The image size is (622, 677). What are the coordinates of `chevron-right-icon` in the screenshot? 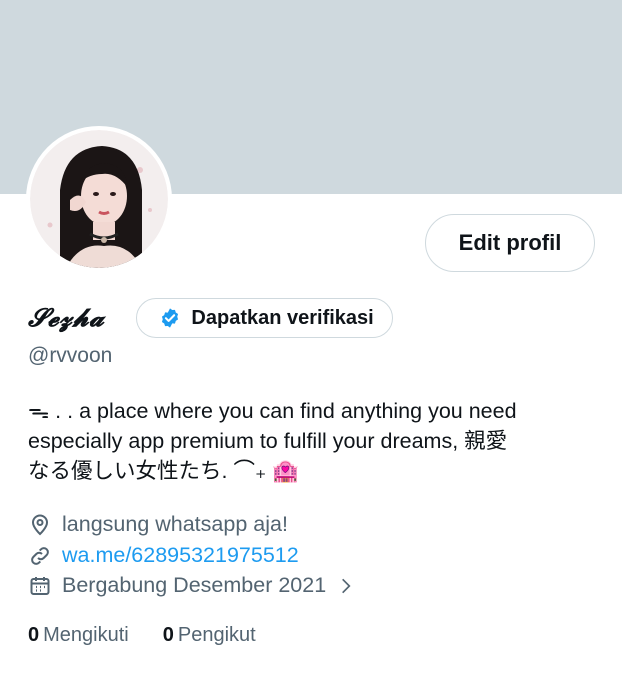 It's located at (346, 586).